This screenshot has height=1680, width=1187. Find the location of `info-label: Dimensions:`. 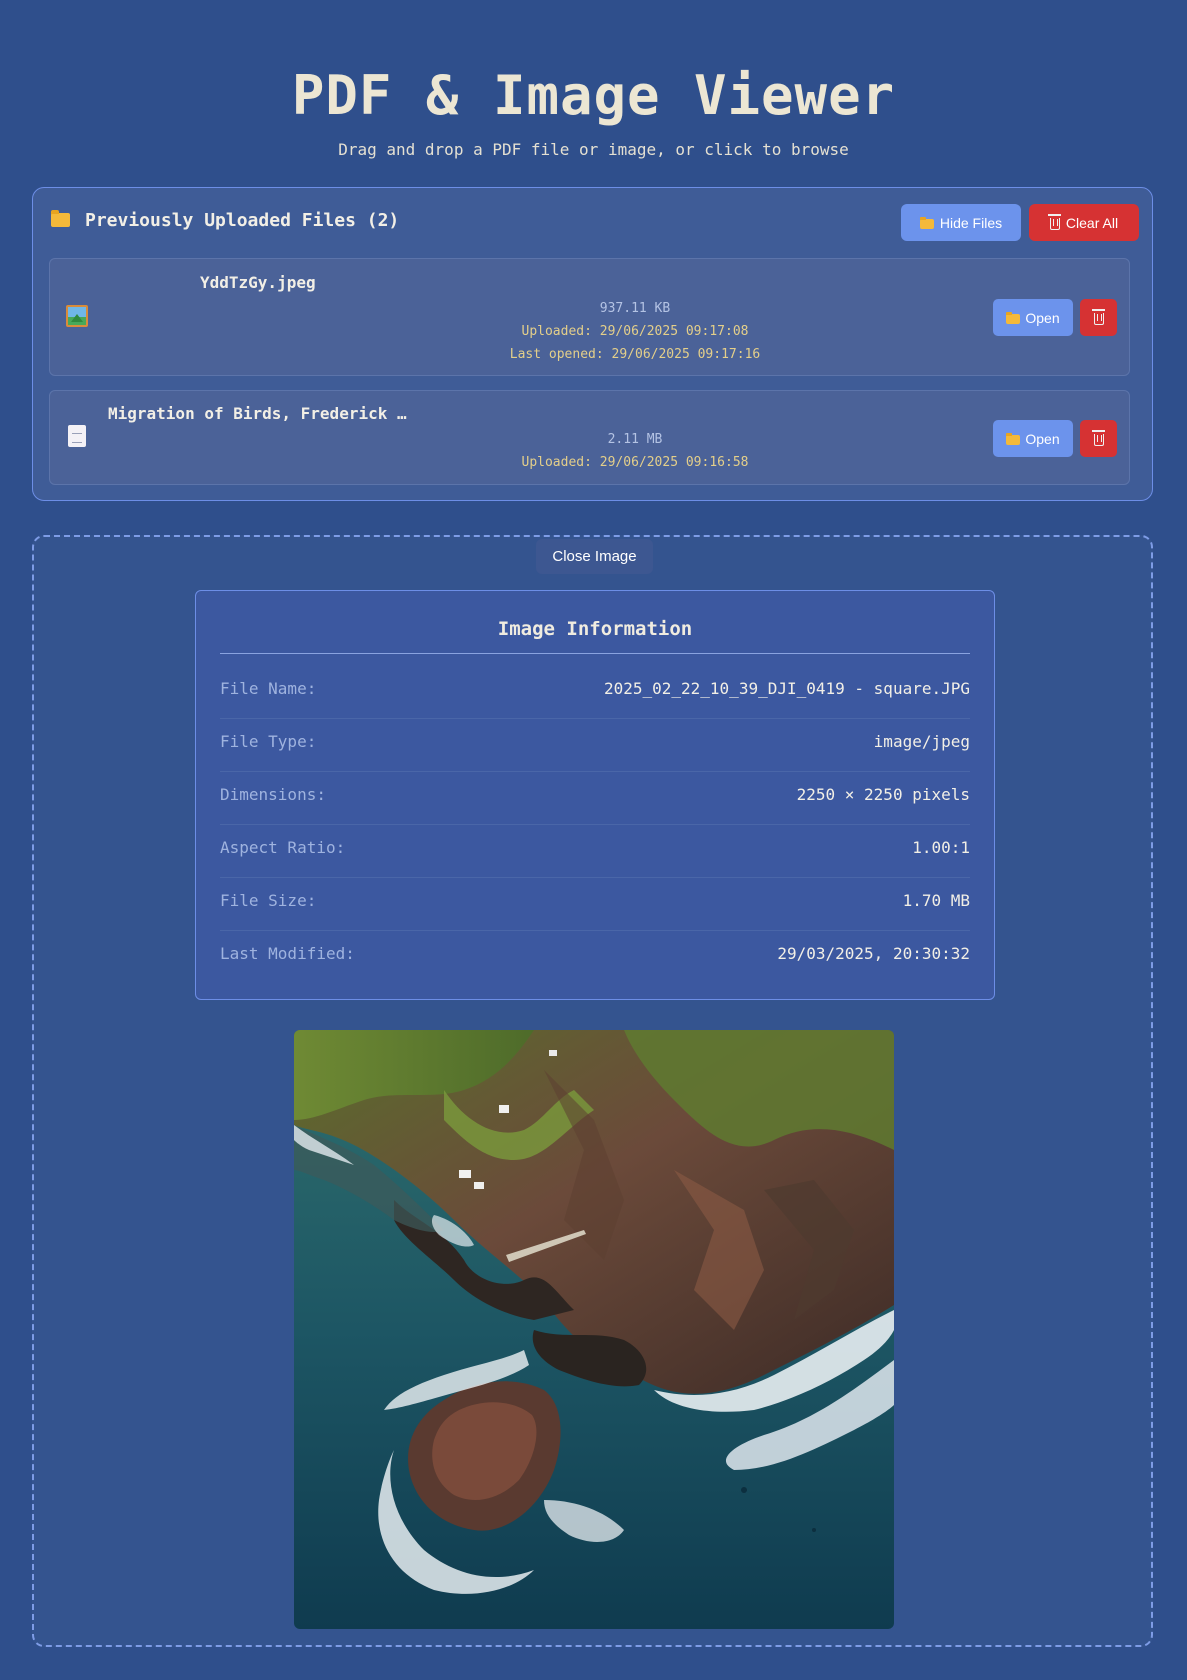

info-label: Dimensions: is located at coordinates (273, 794).